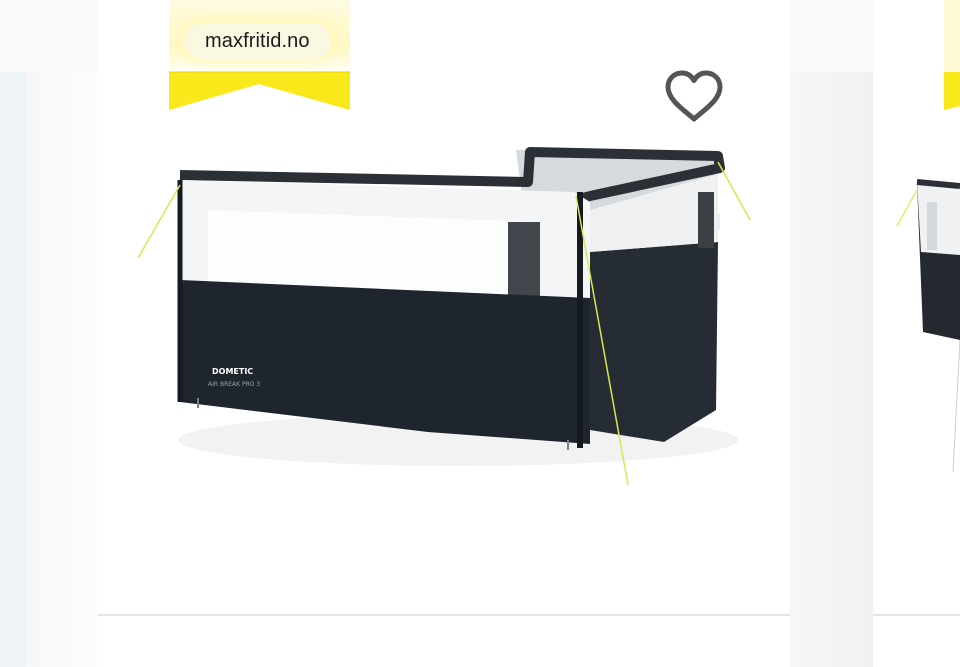 Image resolution: width=960 pixels, height=667 pixels. Describe the element at coordinates (952, 55) in the screenshot. I see `next-card-ribbon` at that location.